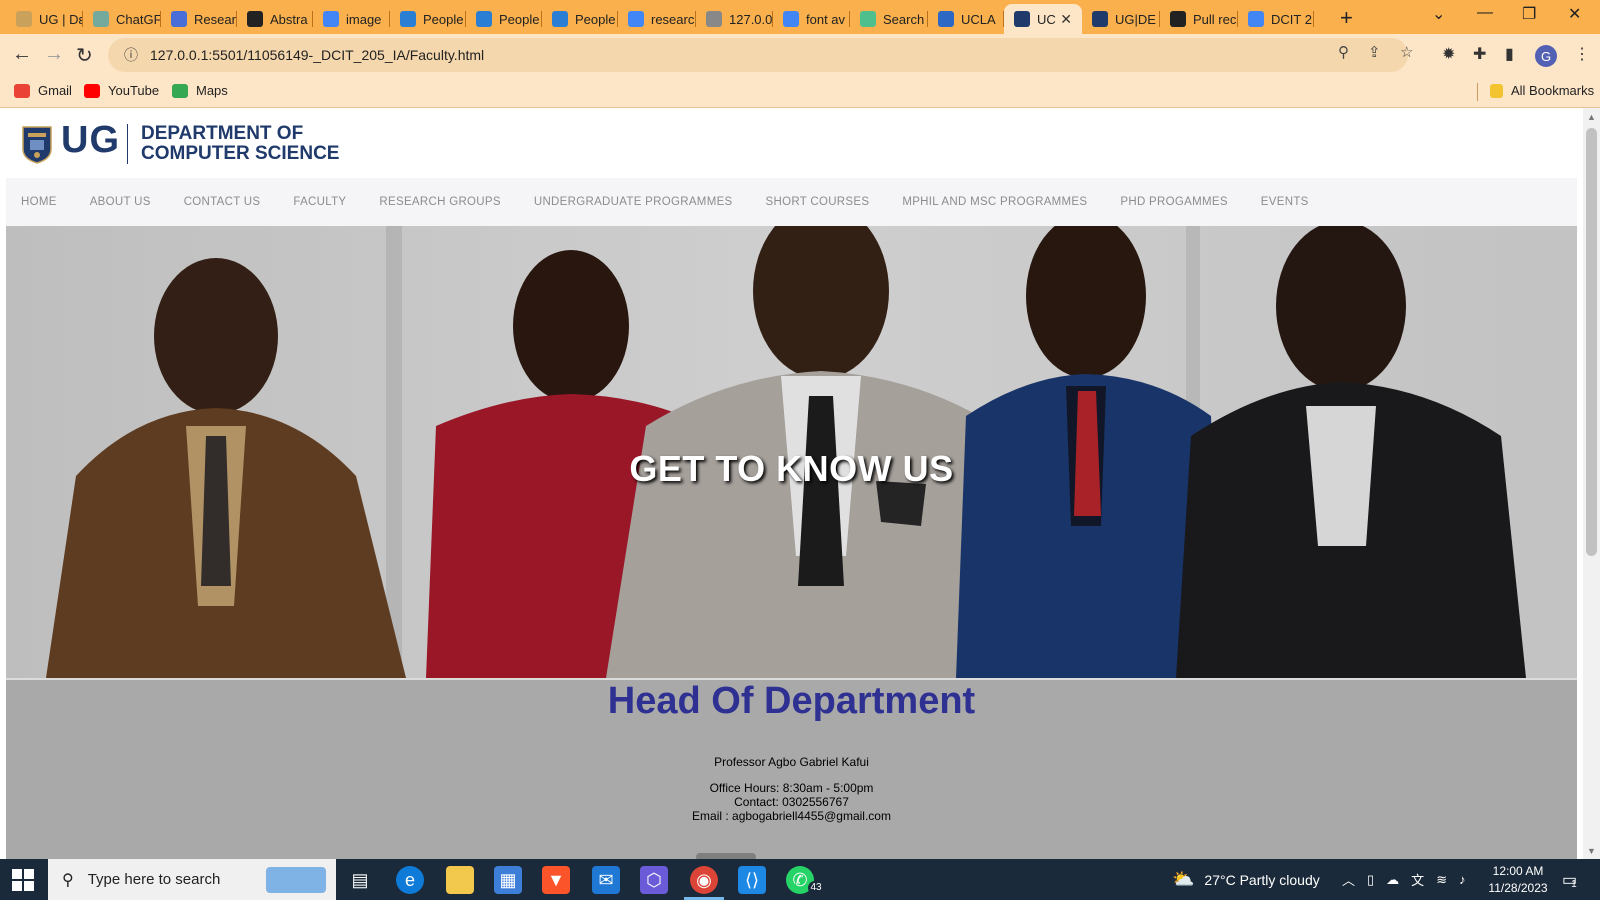 The height and width of the screenshot is (900, 1600). Describe the element at coordinates (1313, 19) in the screenshot. I see `tab-separator` at that location.